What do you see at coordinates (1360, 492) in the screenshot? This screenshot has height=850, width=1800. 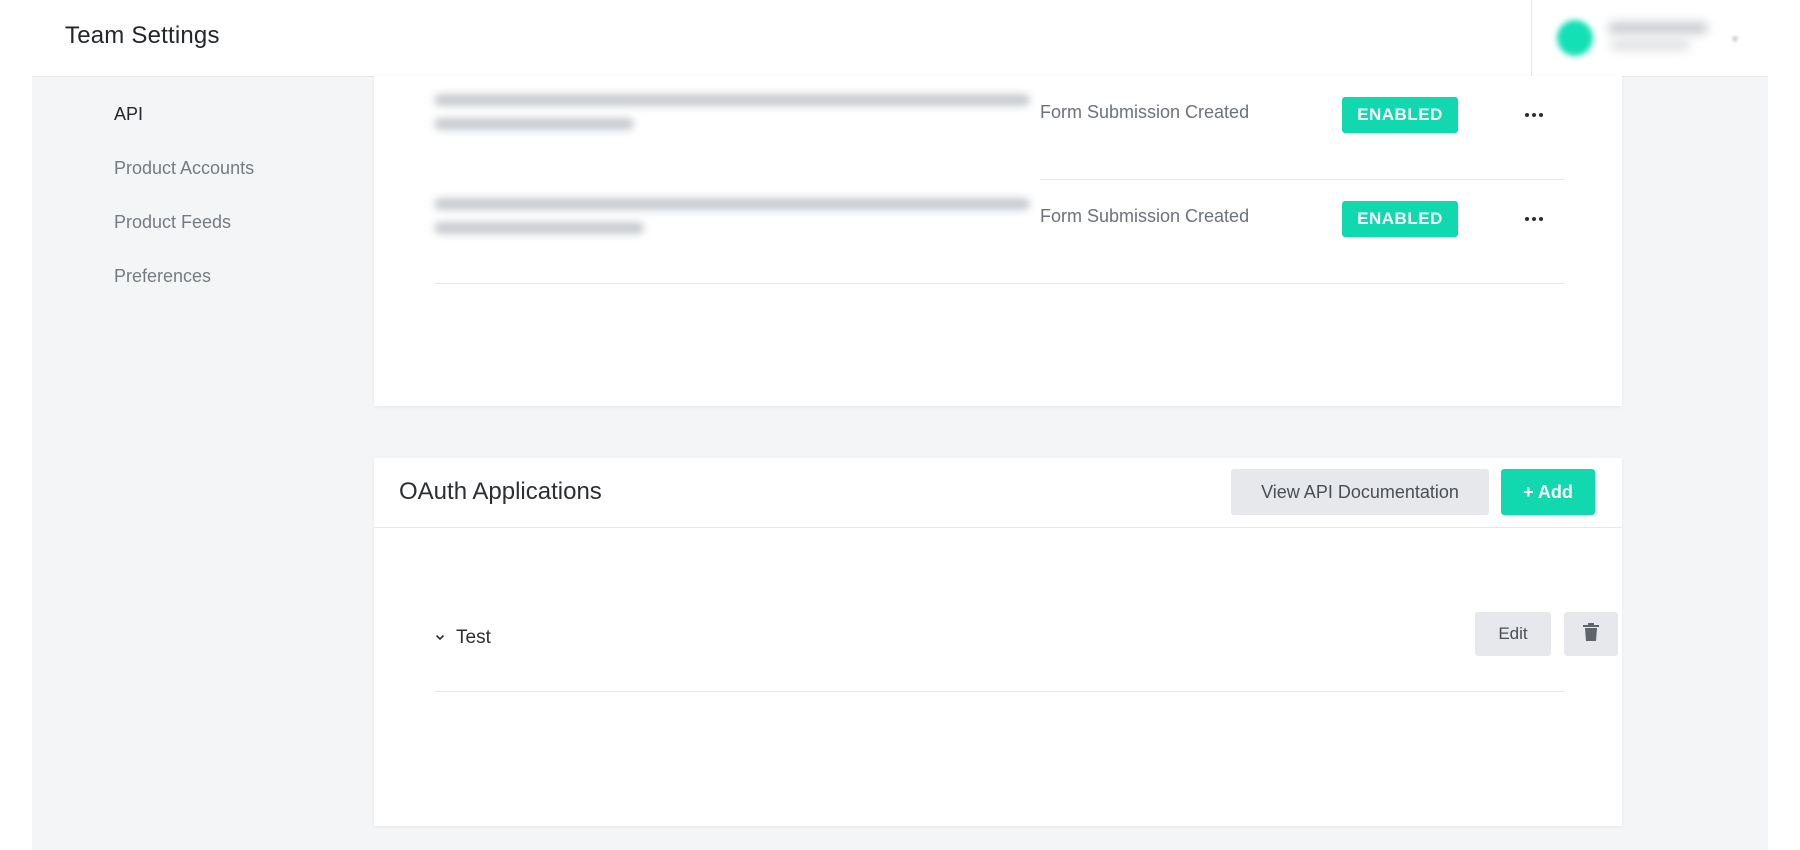 I see `view-api-documentation-button: View API Documentation` at bounding box center [1360, 492].